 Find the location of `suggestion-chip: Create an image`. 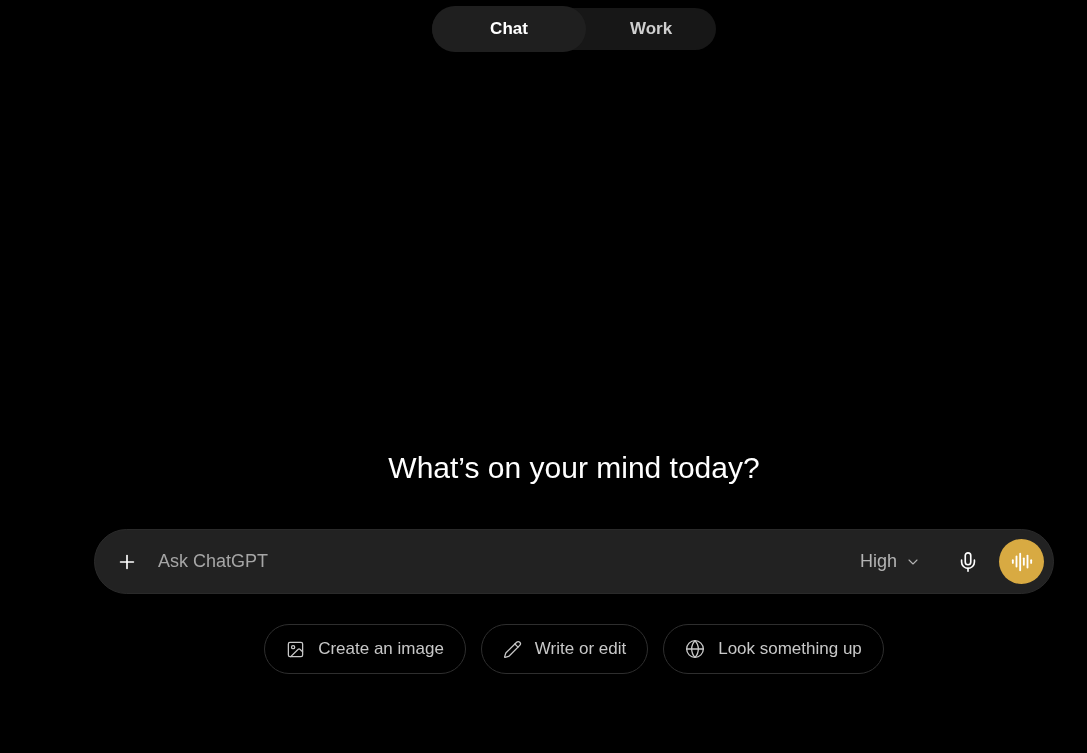

suggestion-chip: Create an image is located at coordinates (365, 649).